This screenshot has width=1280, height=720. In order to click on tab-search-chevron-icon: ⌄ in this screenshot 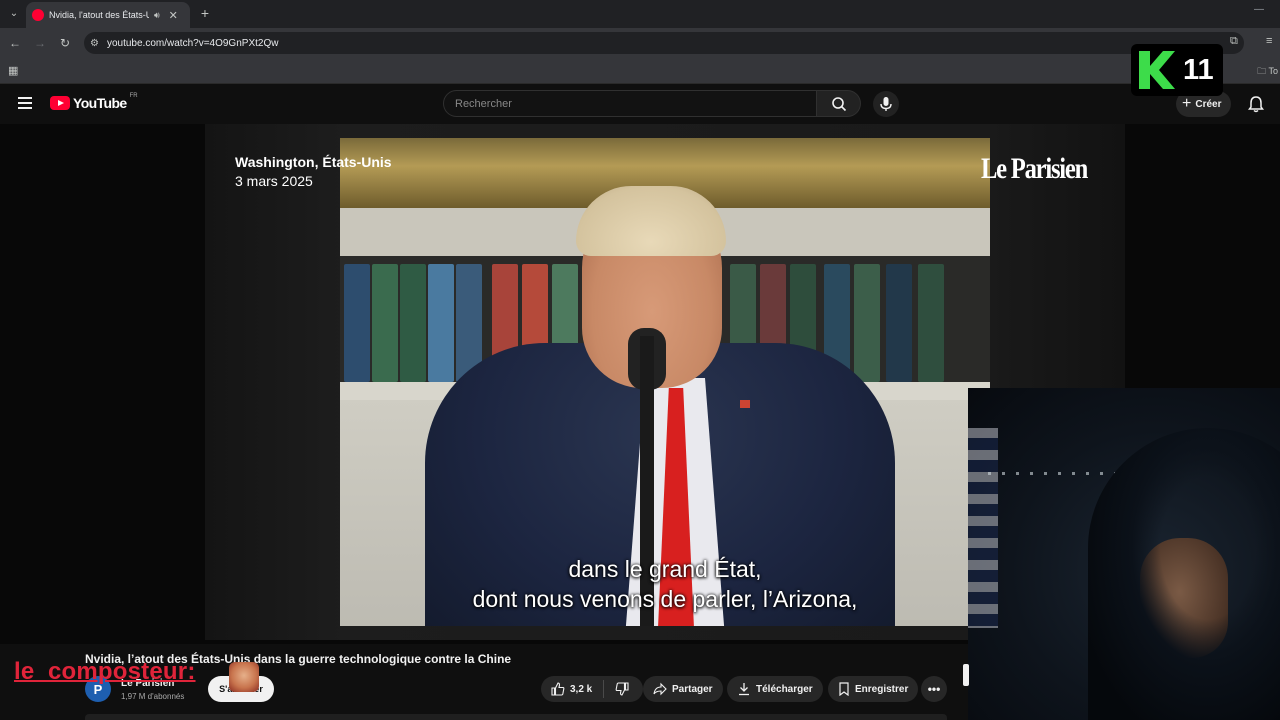, I will do `click(14, 13)`.